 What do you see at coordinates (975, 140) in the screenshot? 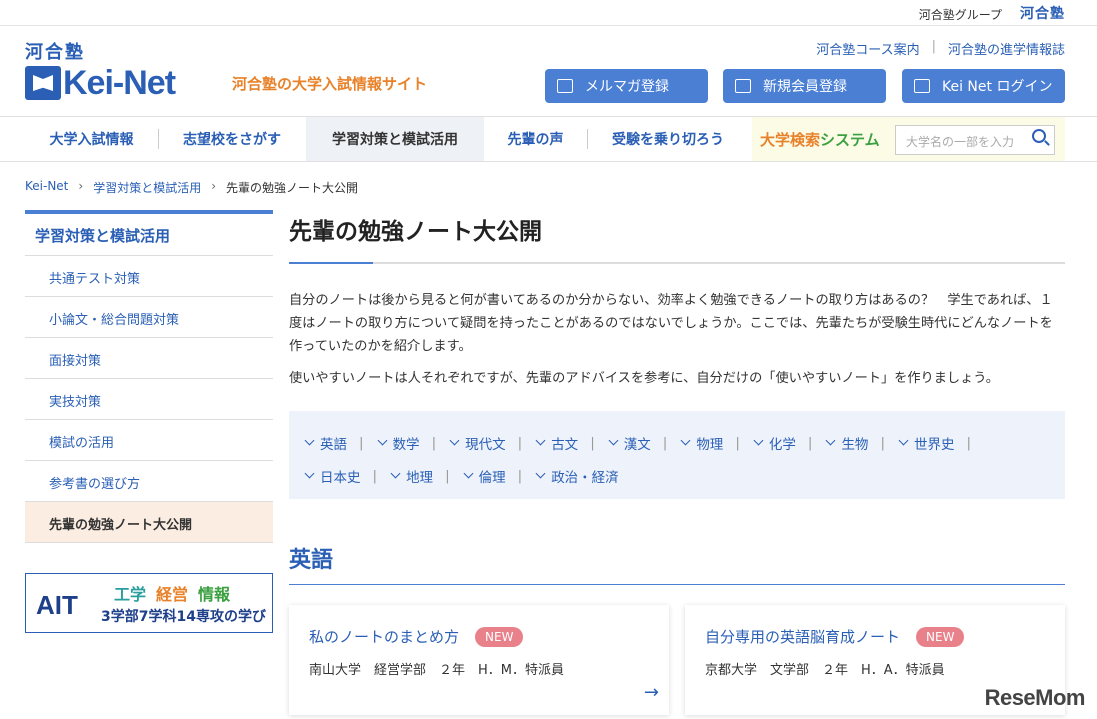
I see `university-search-input: 大学名の一部を入力` at bounding box center [975, 140].